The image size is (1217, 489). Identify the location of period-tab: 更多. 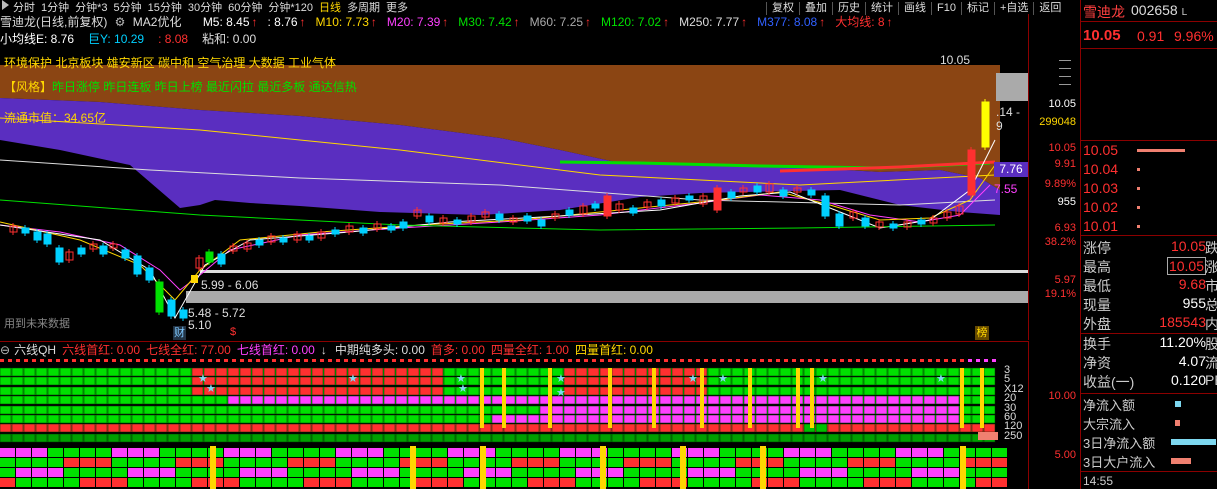
(397, 7).